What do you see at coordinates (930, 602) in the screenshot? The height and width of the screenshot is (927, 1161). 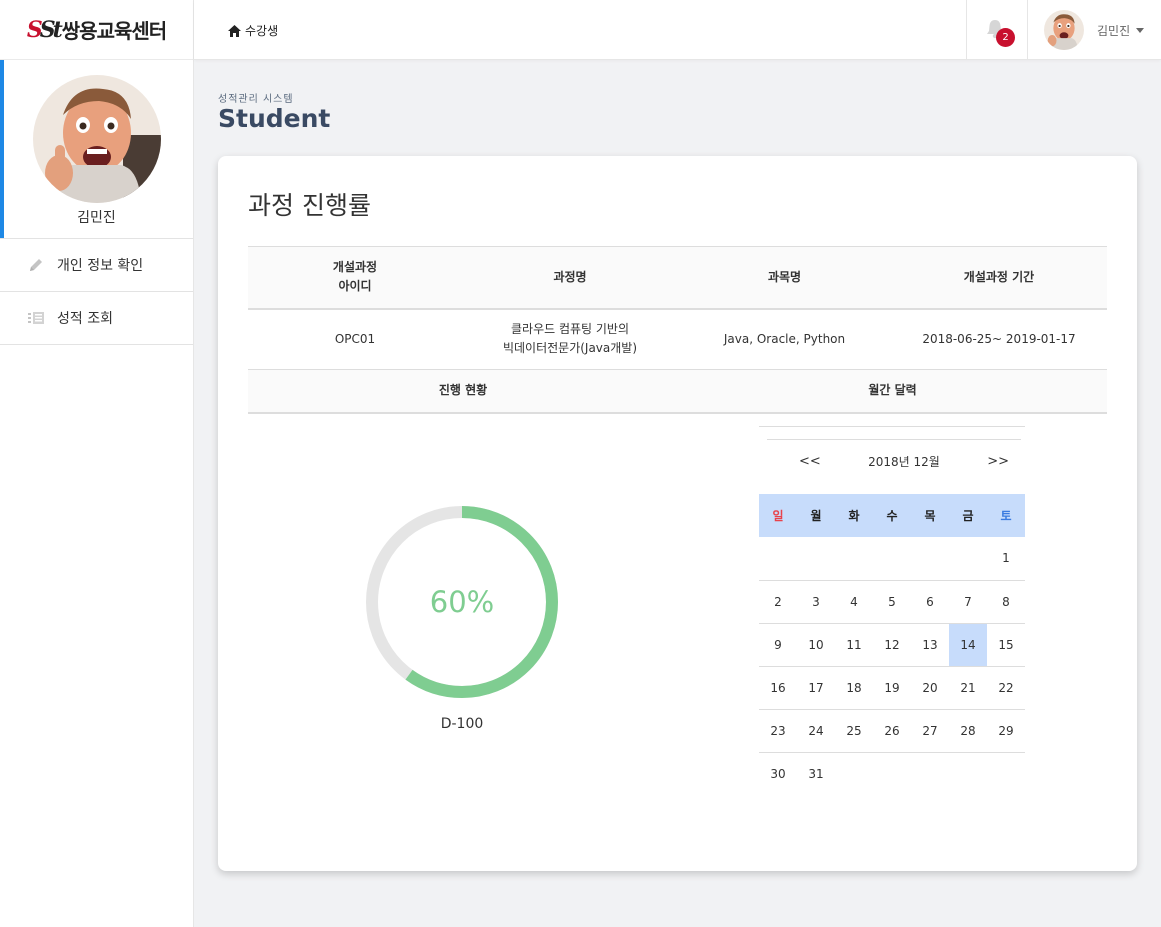 I see `calendar-day: 6` at bounding box center [930, 602].